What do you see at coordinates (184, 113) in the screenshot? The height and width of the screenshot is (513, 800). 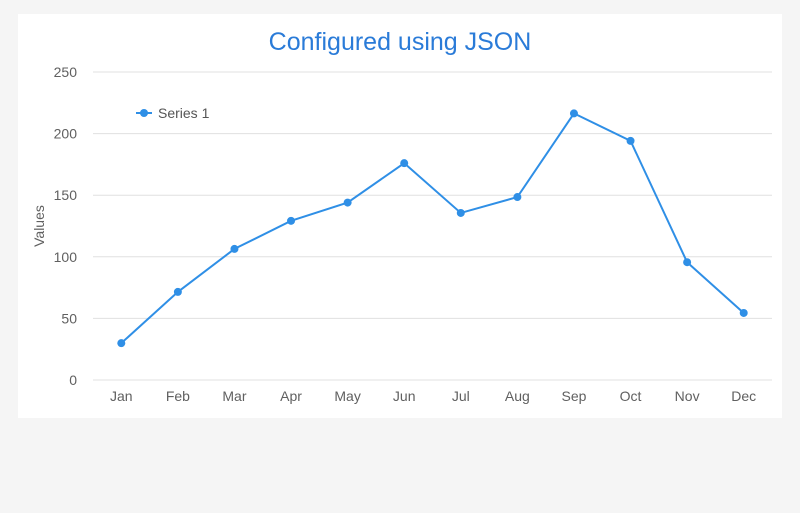 I see `legend-item-label: Series 1` at bounding box center [184, 113].